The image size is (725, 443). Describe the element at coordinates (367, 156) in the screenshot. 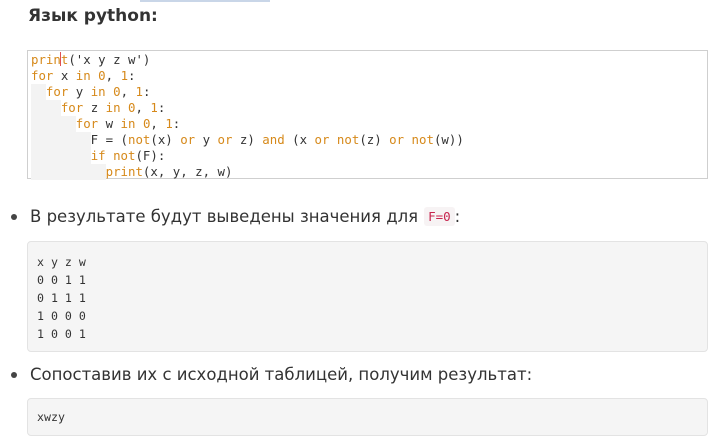

I see `code-line: if not(F):` at that location.